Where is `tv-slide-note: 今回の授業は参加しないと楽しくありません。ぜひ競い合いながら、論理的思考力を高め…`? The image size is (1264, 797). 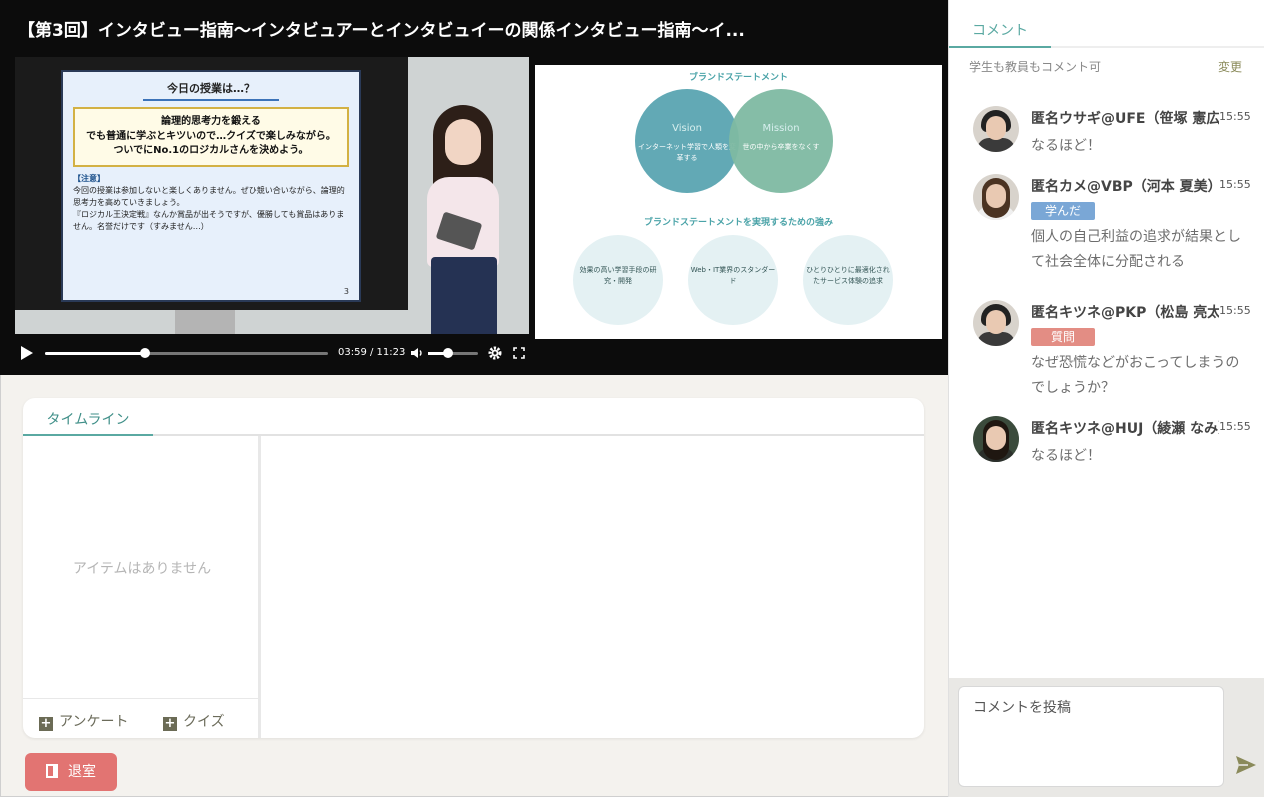 tv-slide-note: 今回の授業は参加しないと楽しくありません。ぜひ競い合いながら、論理的思考力を高め… is located at coordinates (209, 196).